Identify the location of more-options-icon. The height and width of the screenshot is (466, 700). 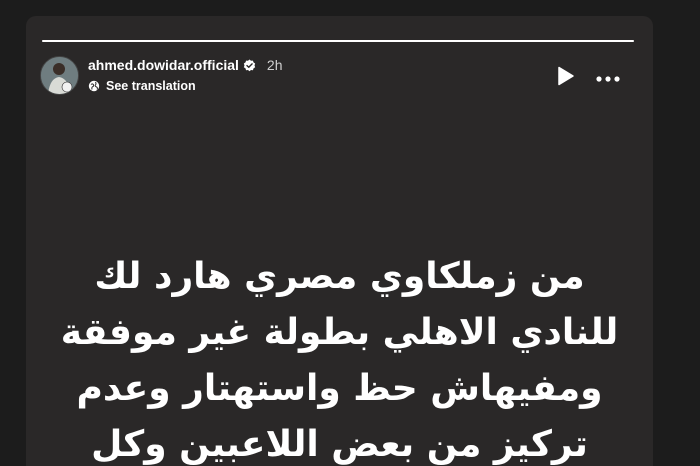
(608, 79).